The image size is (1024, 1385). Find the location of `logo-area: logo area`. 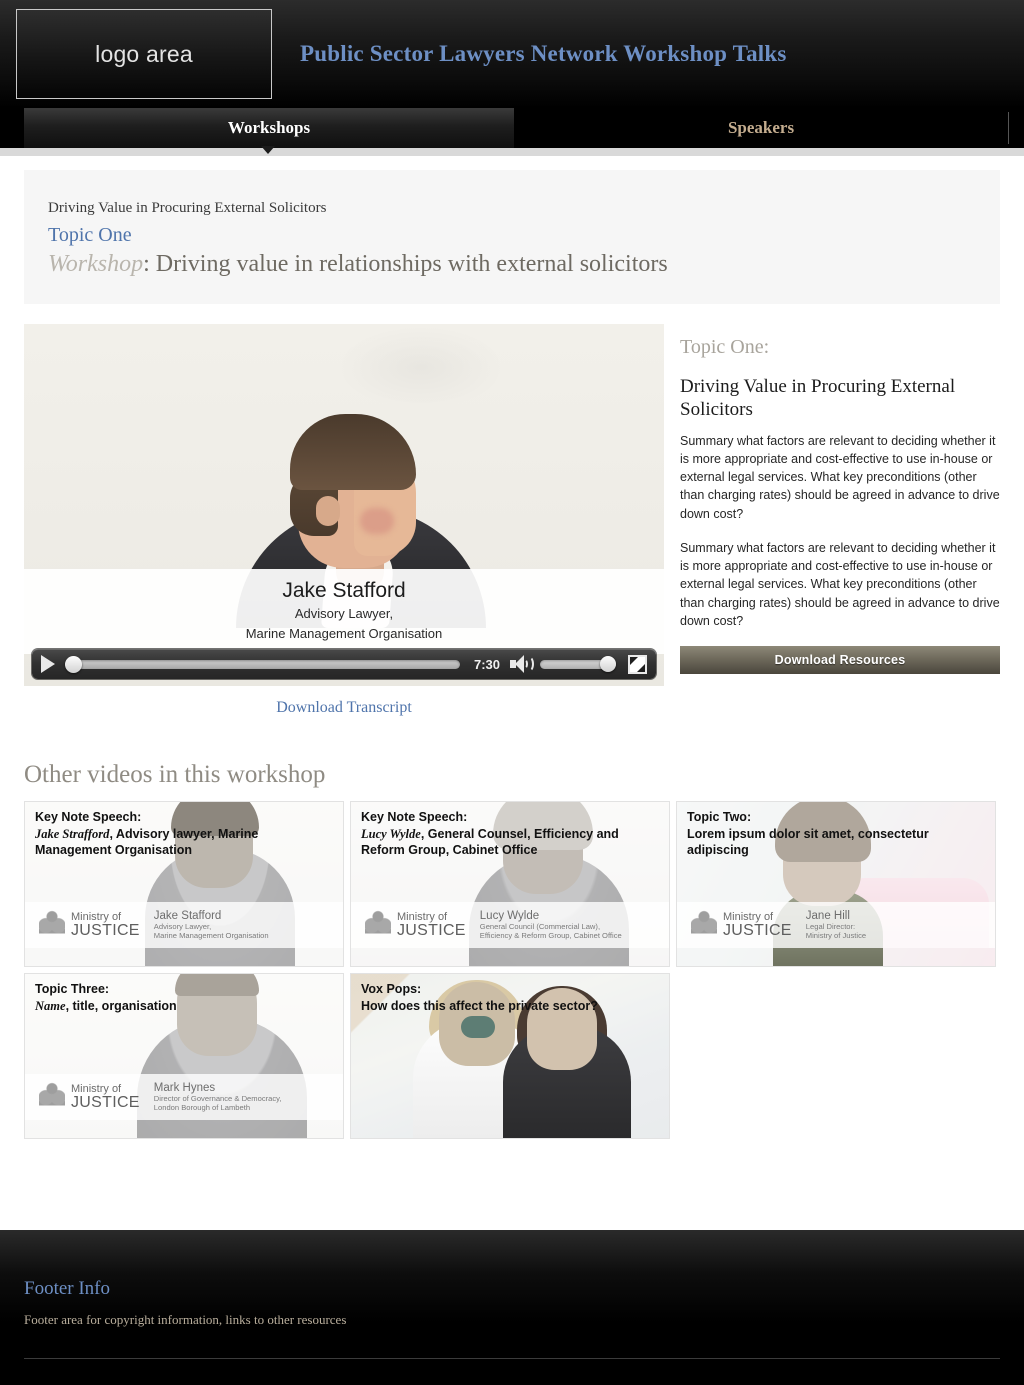

logo-area: logo area is located at coordinates (144, 54).